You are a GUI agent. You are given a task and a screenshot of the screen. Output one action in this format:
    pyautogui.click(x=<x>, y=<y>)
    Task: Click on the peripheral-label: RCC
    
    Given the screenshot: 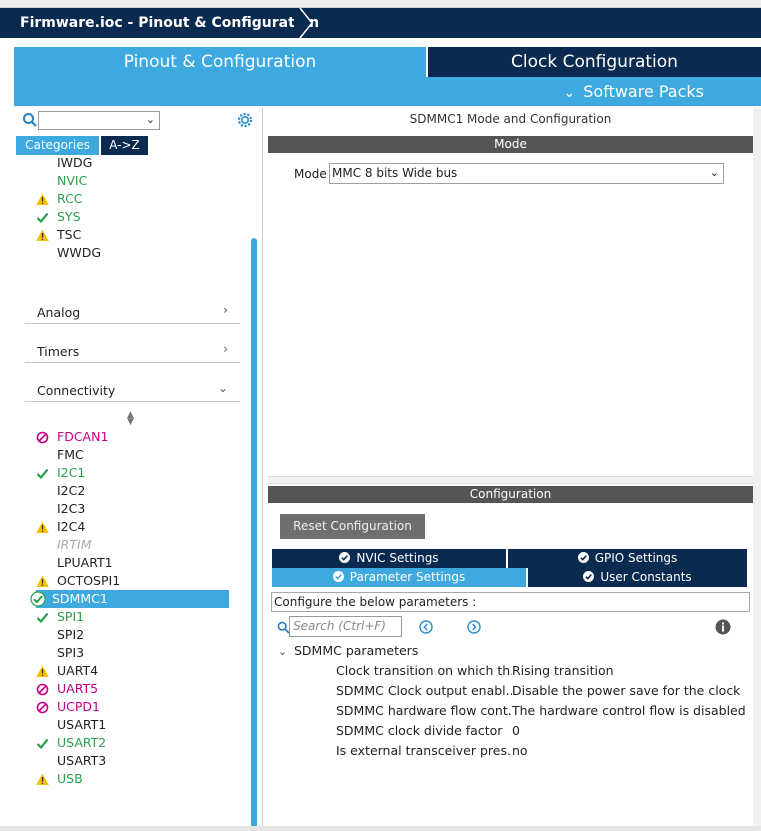 What is the action you would take?
    pyautogui.click(x=70, y=198)
    